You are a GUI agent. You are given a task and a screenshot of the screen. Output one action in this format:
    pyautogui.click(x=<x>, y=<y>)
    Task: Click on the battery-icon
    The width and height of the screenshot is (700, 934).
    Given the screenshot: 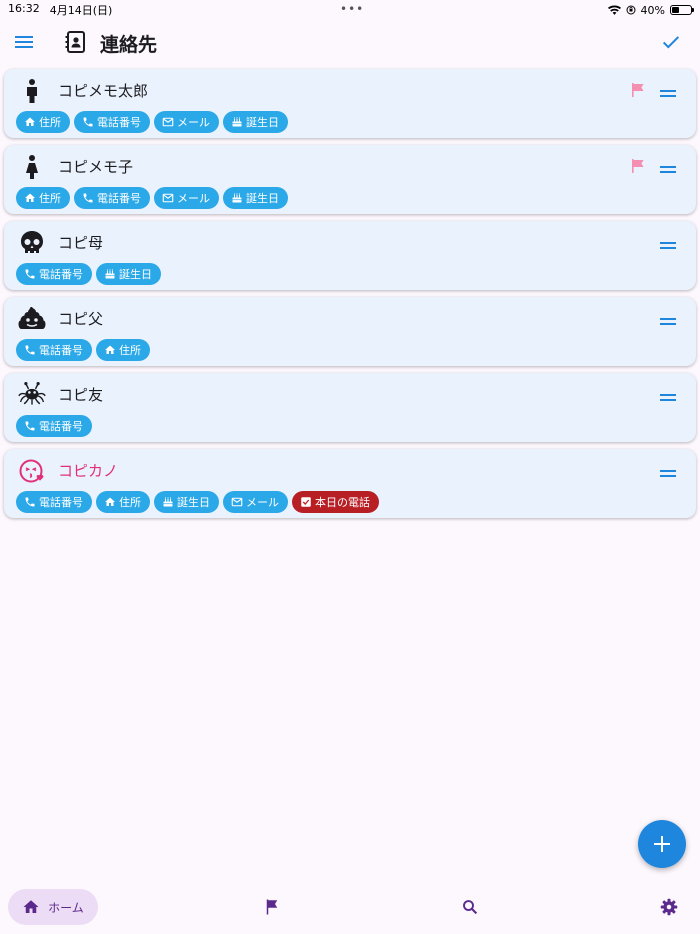 What is the action you would take?
    pyautogui.click(x=682, y=10)
    